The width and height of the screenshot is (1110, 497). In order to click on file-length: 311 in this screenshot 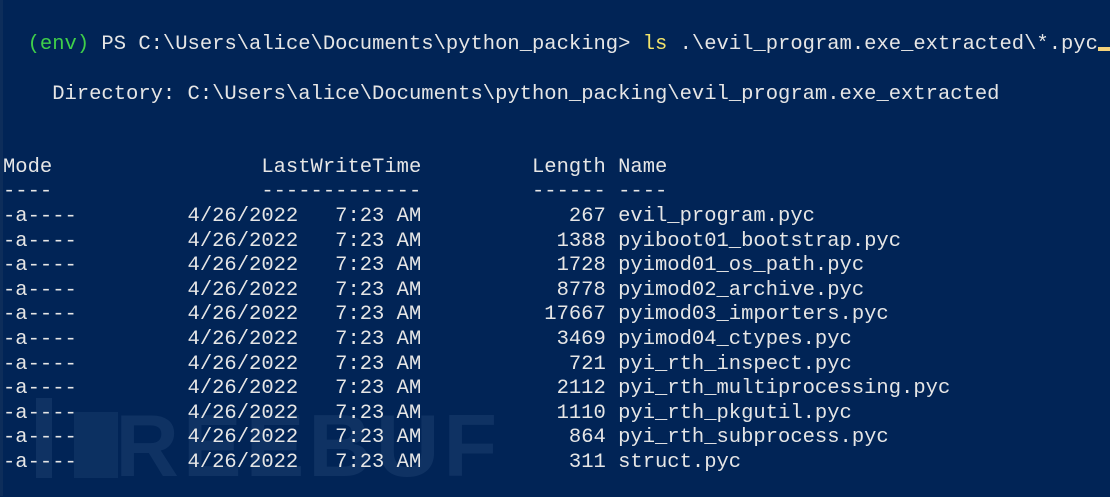, I will do `click(587, 462)`.